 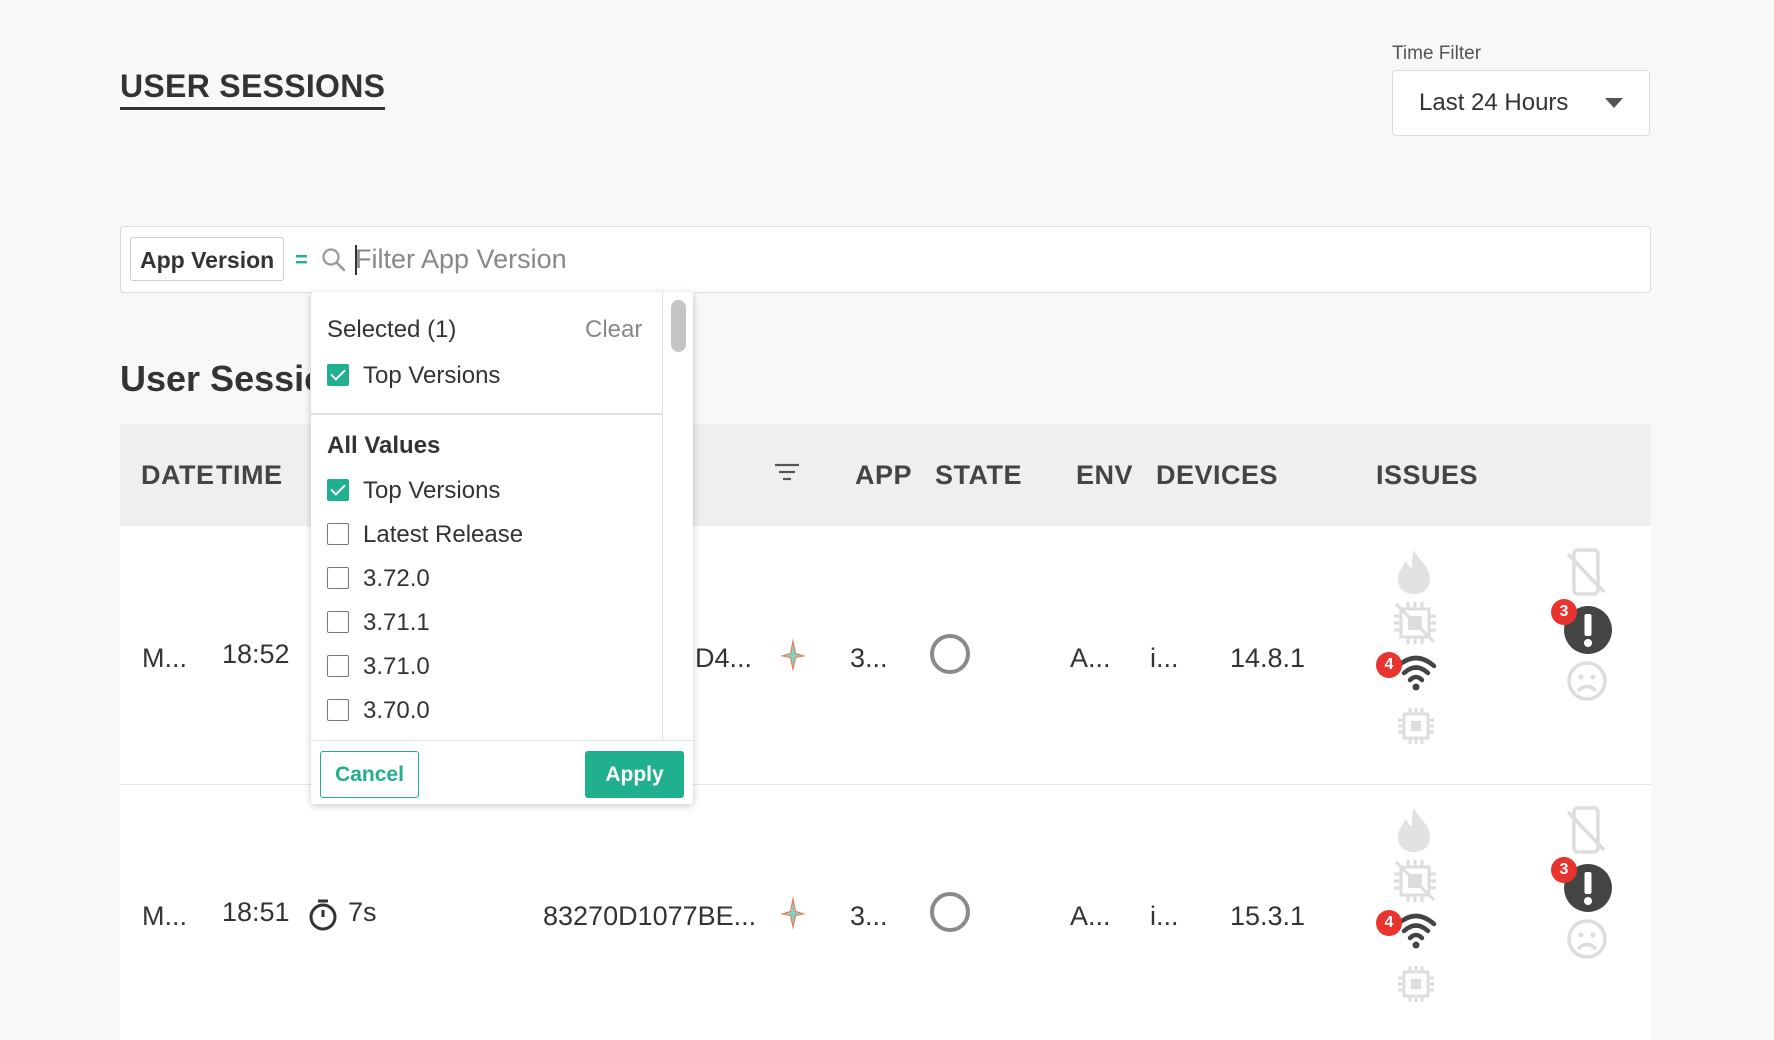 I want to click on divider, so click(x=487, y=414).